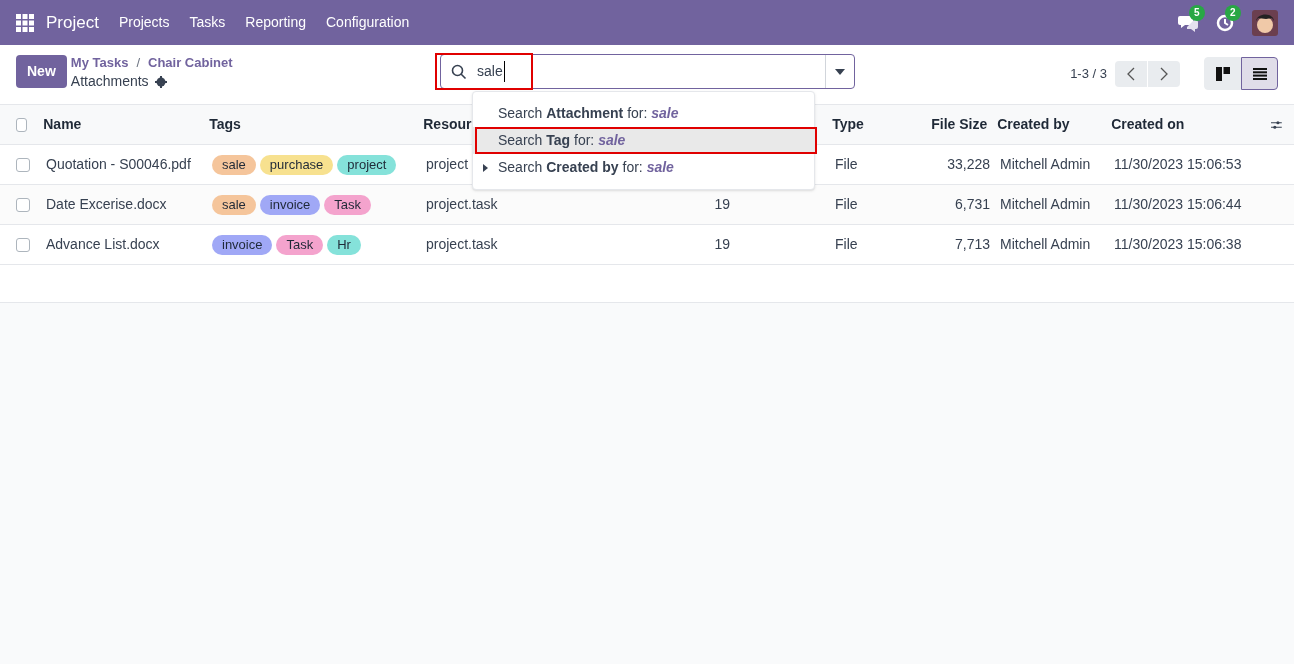 Image resolution: width=1294 pixels, height=664 pixels. I want to click on created-date: 11/30/2023 15:06:38, so click(1178, 244).